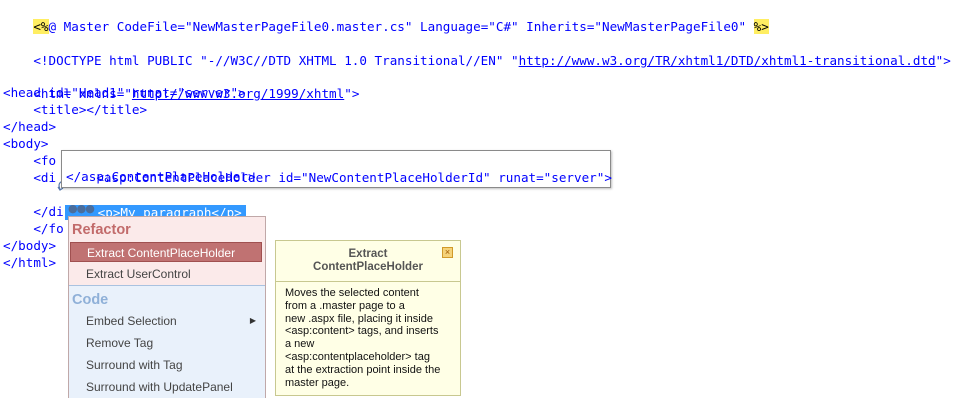  I want to click on code-header: Code, so click(90, 300).